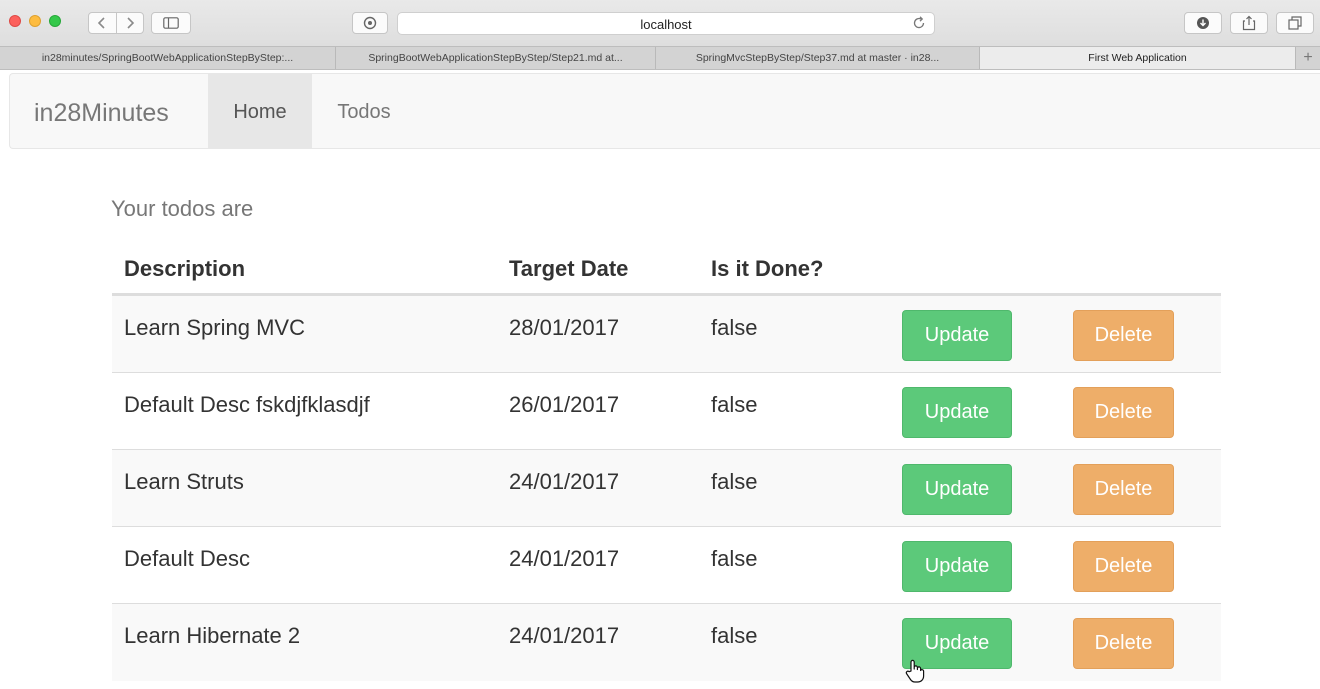 The width and height of the screenshot is (1320, 689). What do you see at coordinates (214, 327) in the screenshot?
I see `todo-description: Learn Spring MVC` at bounding box center [214, 327].